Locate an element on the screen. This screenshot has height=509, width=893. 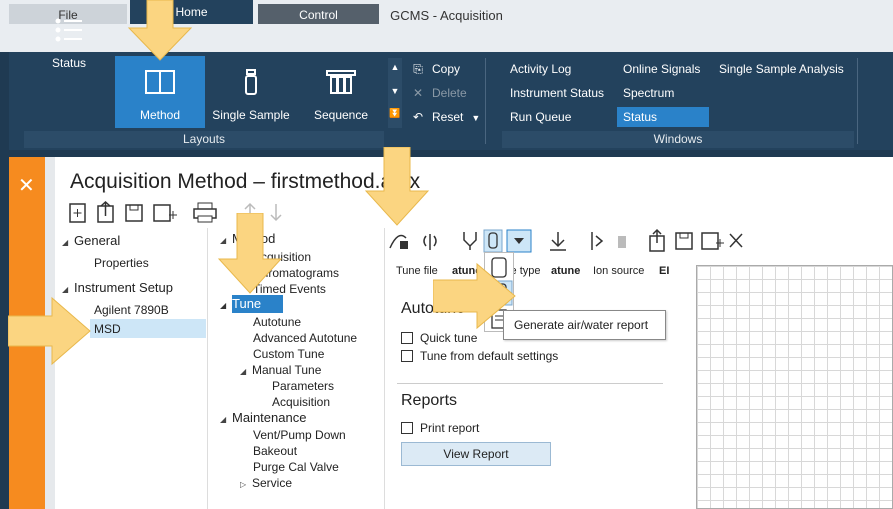
sequence-button: Sequence is located at coordinates (341, 92).